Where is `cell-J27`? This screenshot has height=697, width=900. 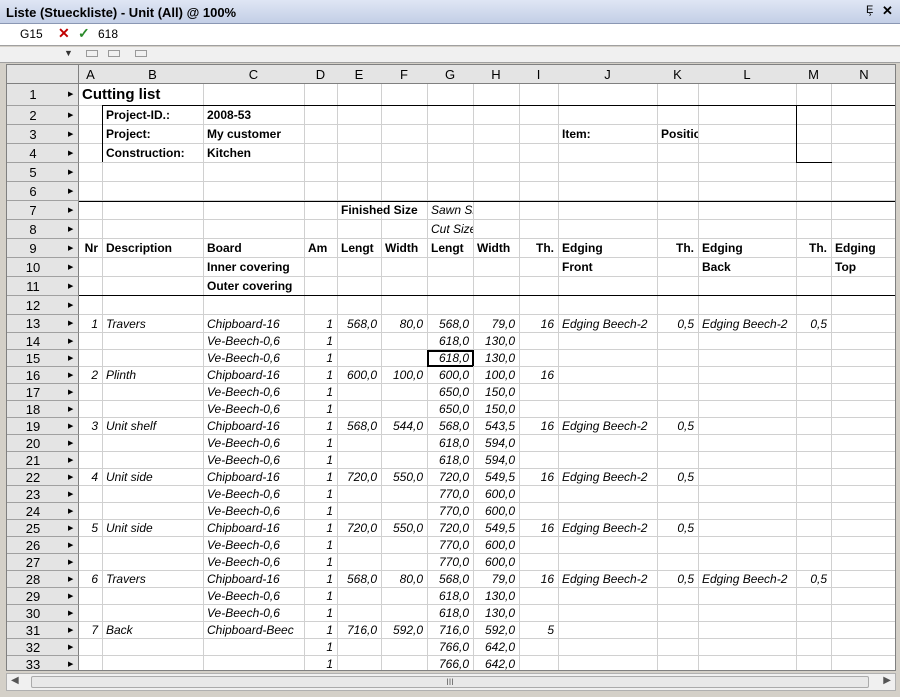 cell-J27 is located at coordinates (608, 562).